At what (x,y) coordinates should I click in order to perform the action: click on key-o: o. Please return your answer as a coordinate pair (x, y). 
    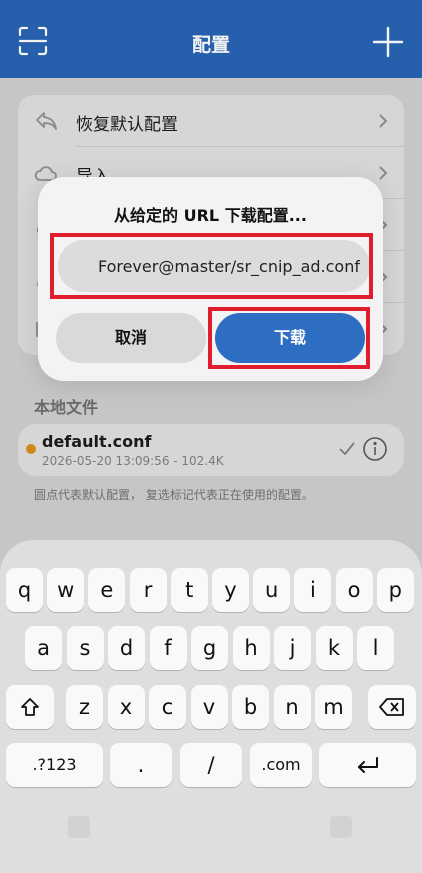
    Looking at the image, I should click on (354, 590).